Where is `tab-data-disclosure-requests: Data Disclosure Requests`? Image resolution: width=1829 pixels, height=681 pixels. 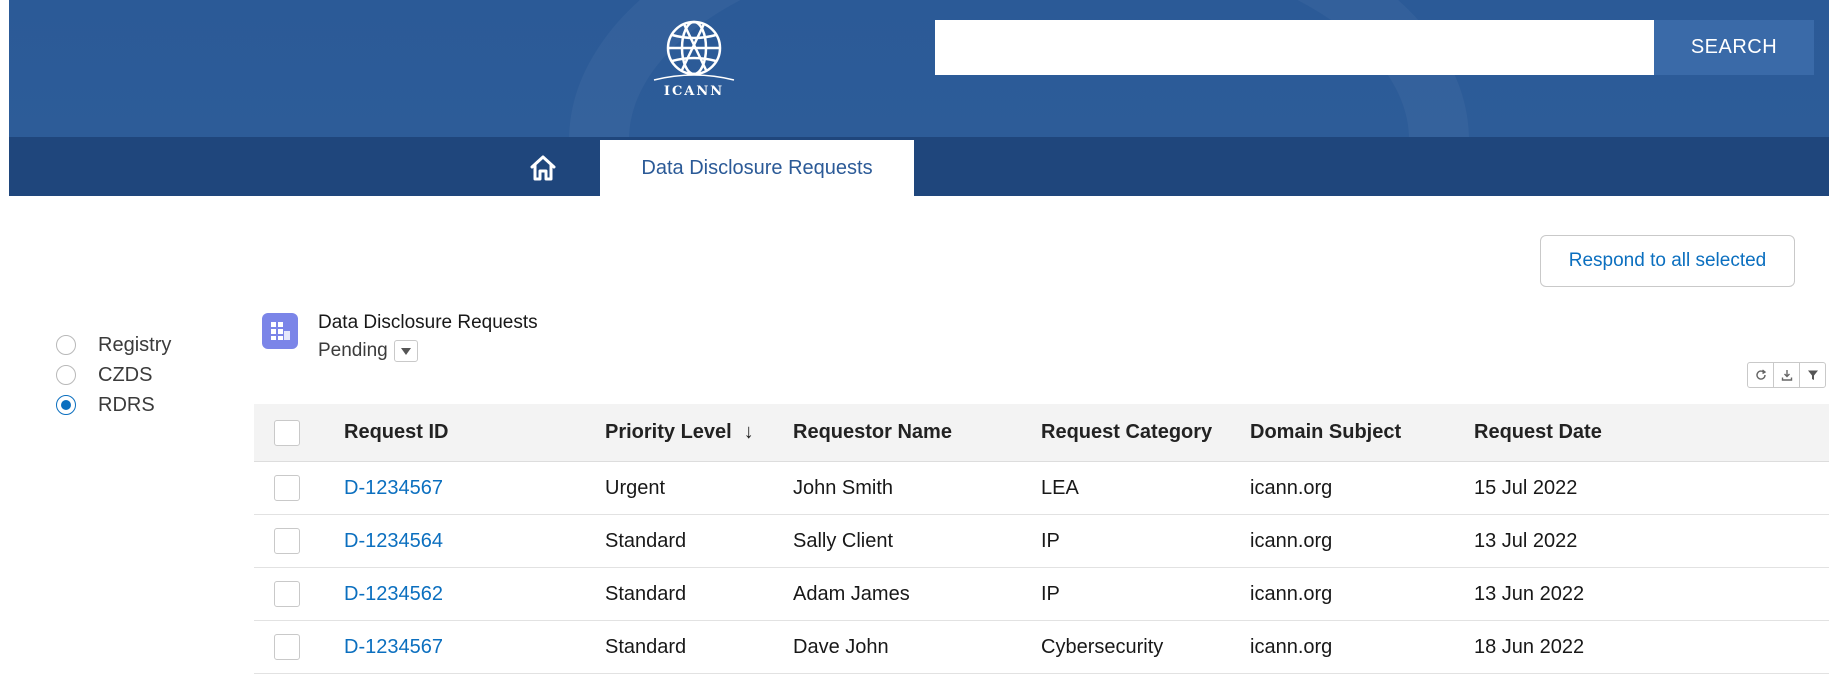
tab-data-disclosure-requests: Data Disclosure Requests is located at coordinates (757, 168).